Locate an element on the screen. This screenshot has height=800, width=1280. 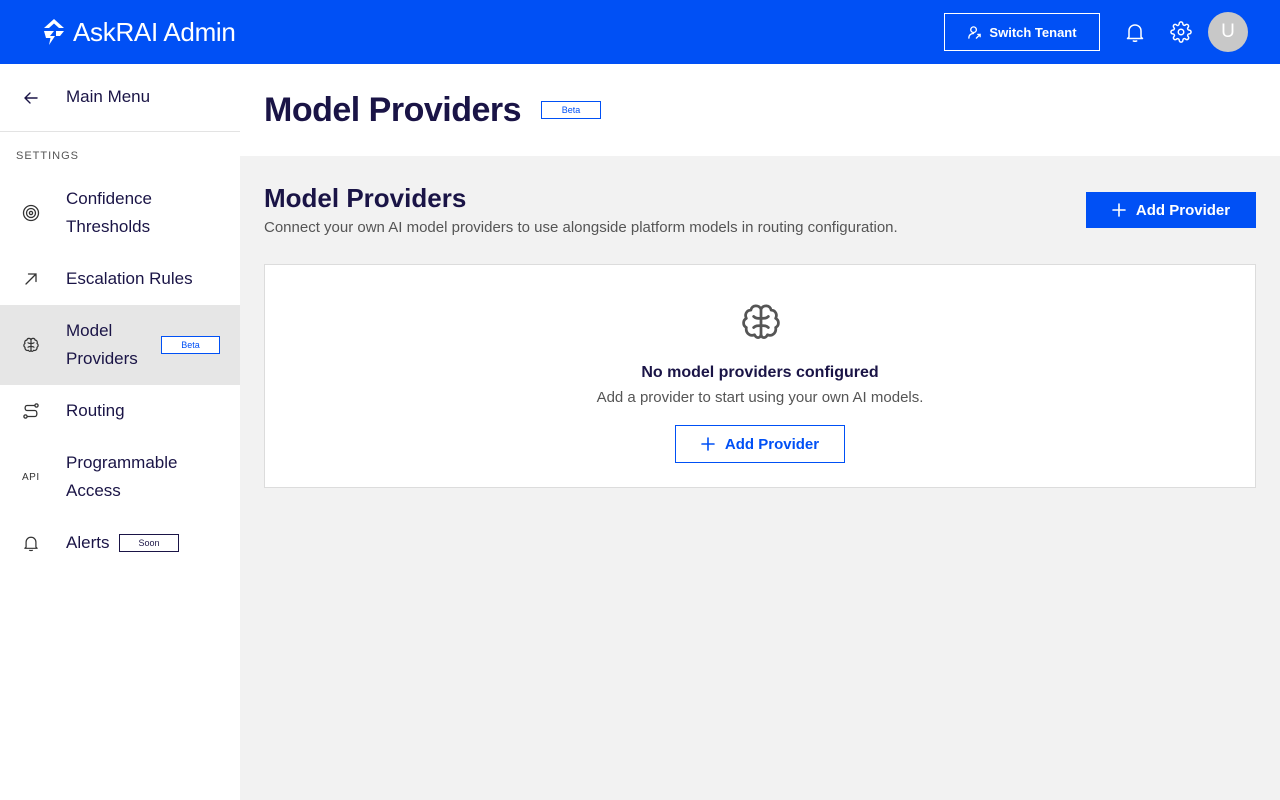
sidebar-item-label: Confidence is located at coordinates (109, 198).